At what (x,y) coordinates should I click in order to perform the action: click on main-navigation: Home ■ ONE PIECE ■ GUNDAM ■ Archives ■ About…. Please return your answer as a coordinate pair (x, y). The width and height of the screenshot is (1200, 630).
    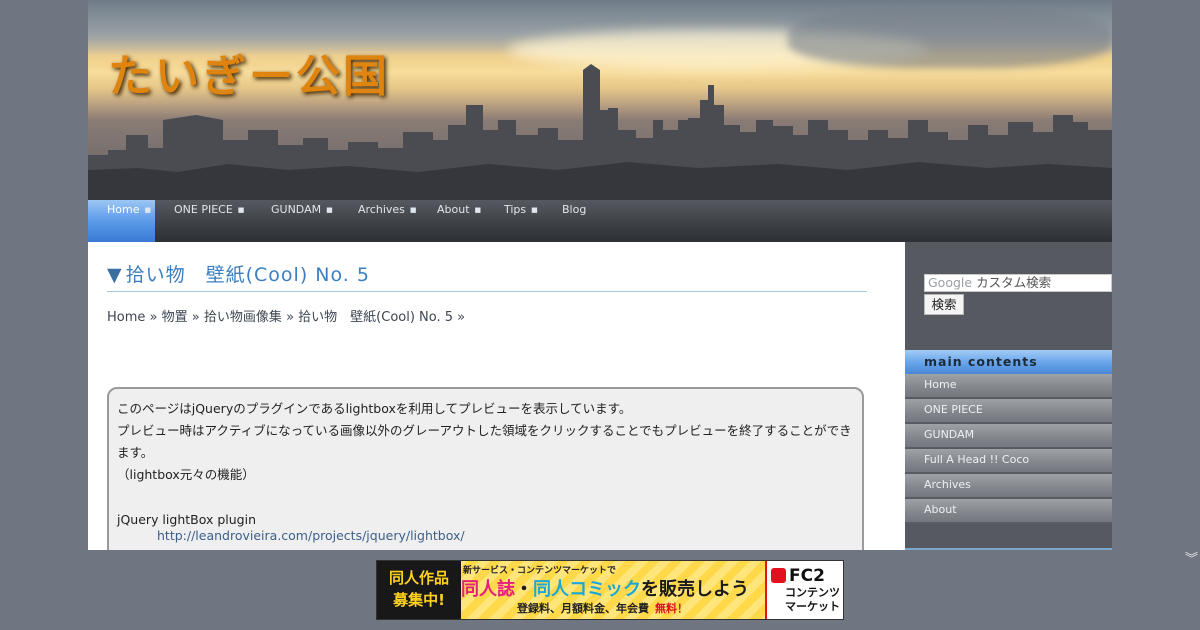
    Looking at the image, I should click on (600, 221).